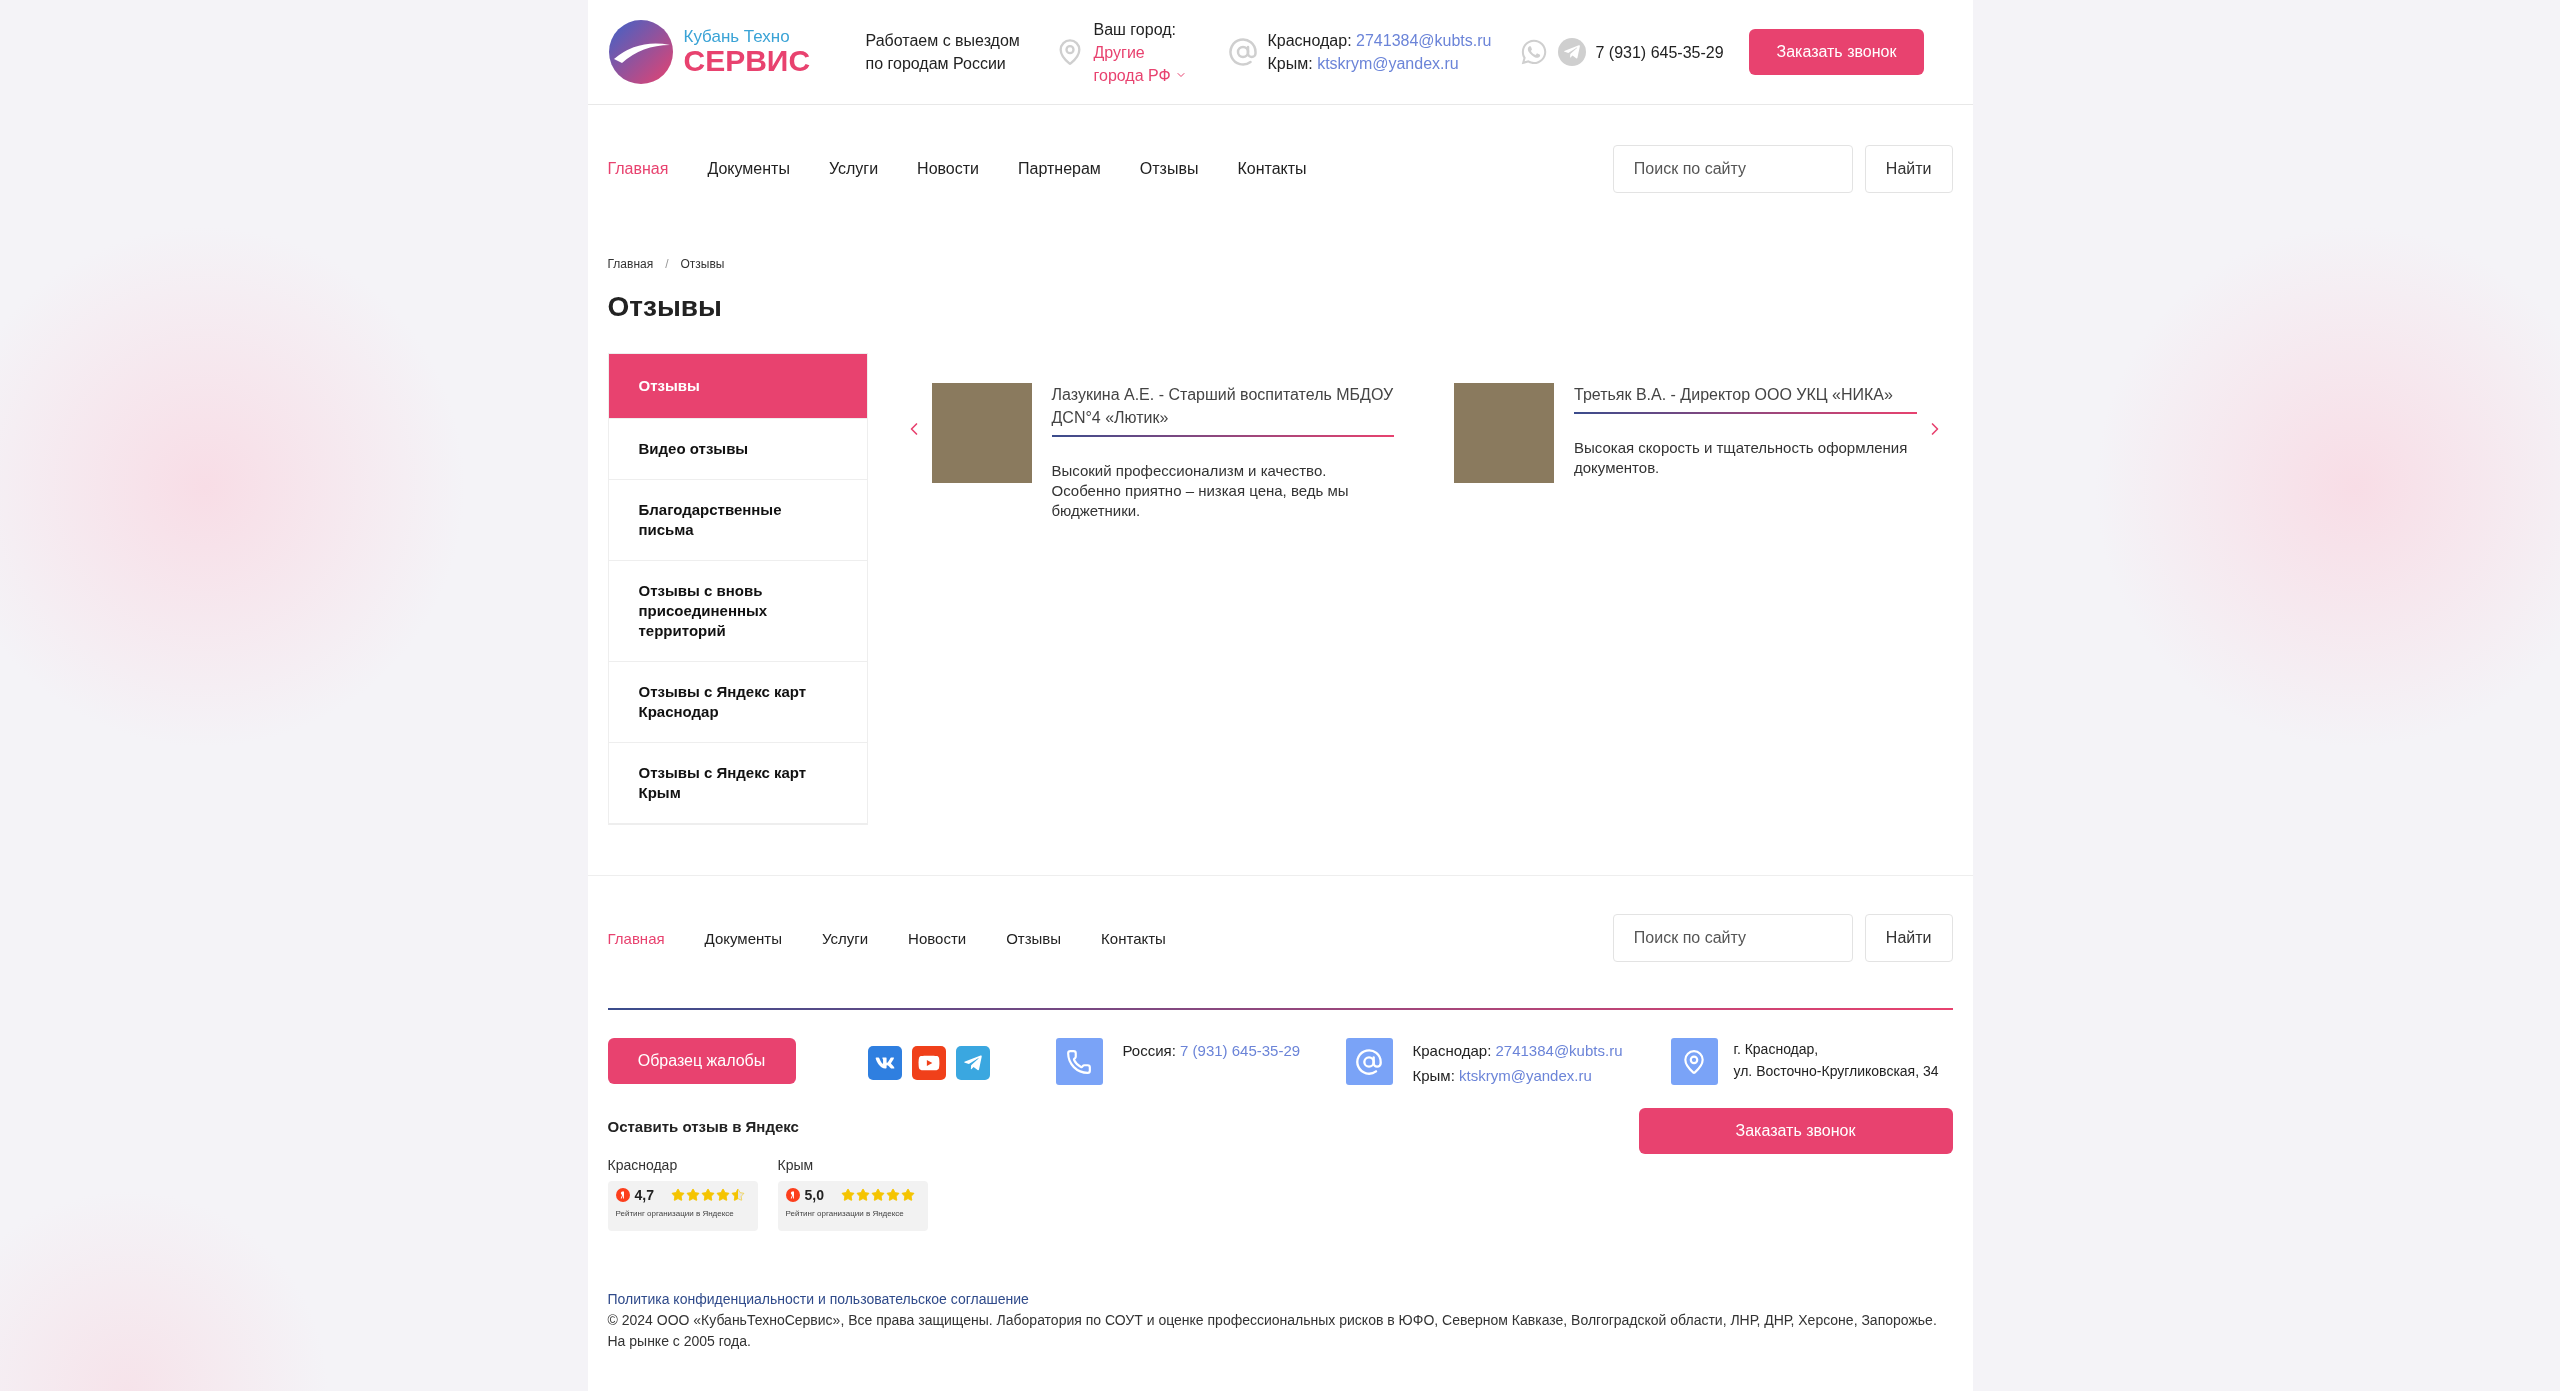 This screenshot has width=2560, height=1391. What do you see at coordinates (1745, 398) in the screenshot?
I see `review-author: Третьяк В.А. - Директор ООО УКЦ «НИКА»` at bounding box center [1745, 398].